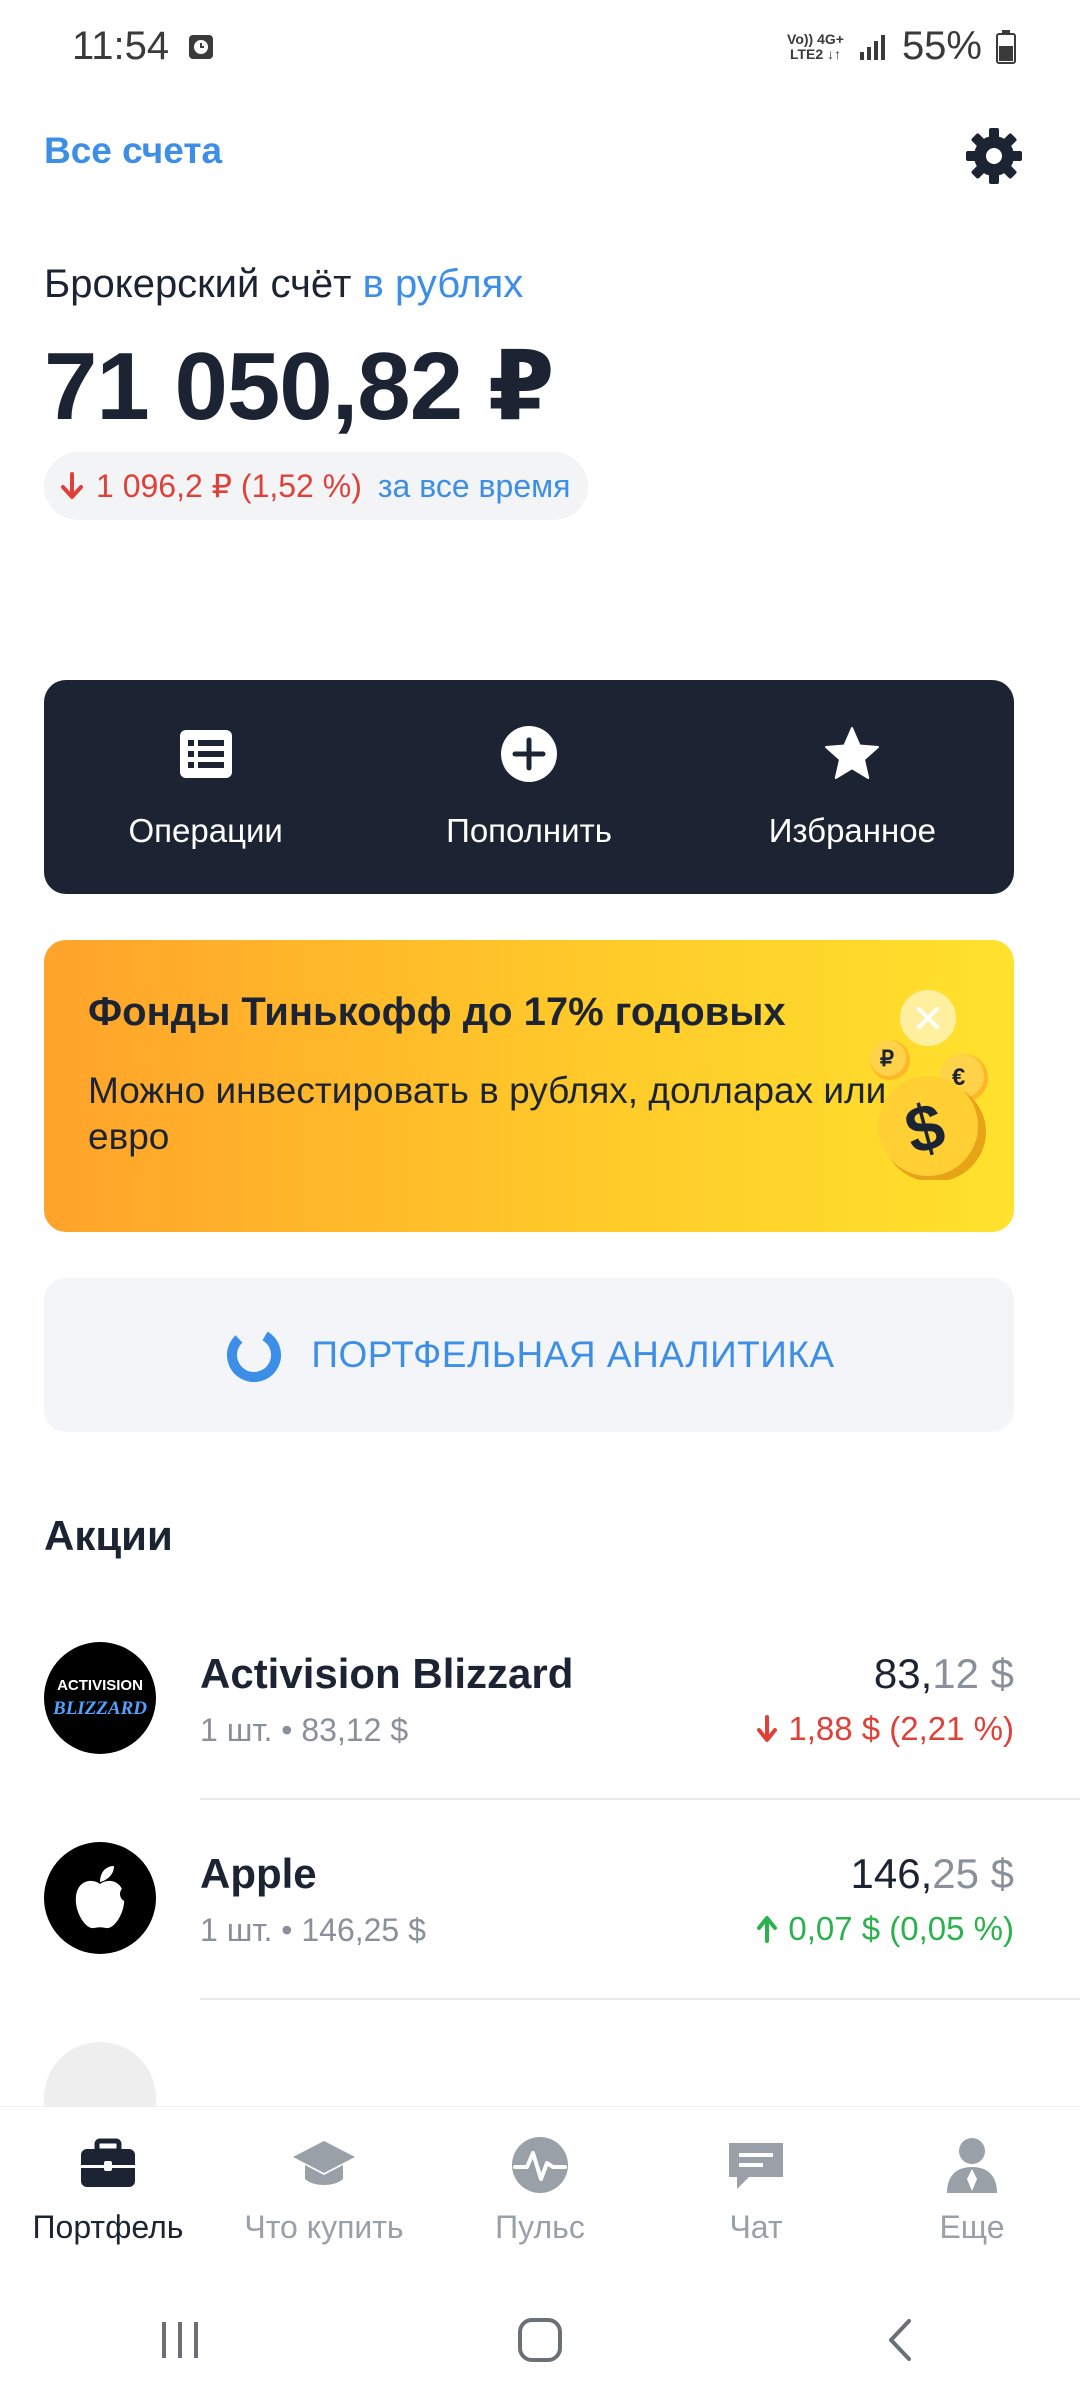  Describe the element at coordinates (756, 2193) in the screenshot. I see `nav-chat: Чат` at that location.